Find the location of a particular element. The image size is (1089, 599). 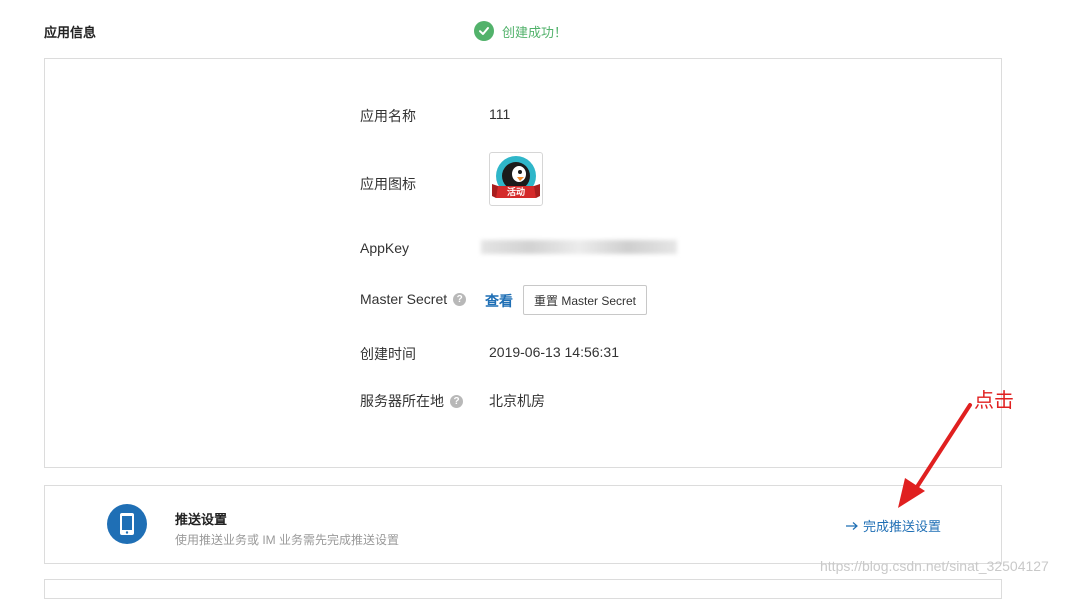

success-text: 创建成功！ is located at coordinates (535, 32).